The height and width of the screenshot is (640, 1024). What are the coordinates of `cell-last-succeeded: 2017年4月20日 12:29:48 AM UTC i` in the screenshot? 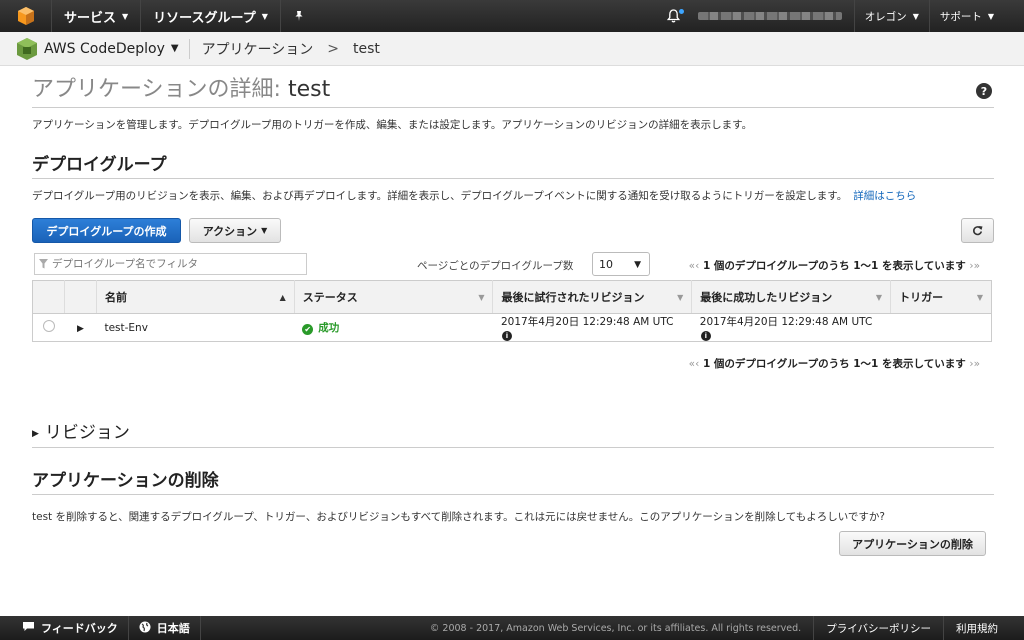 It's located at (791, 328).